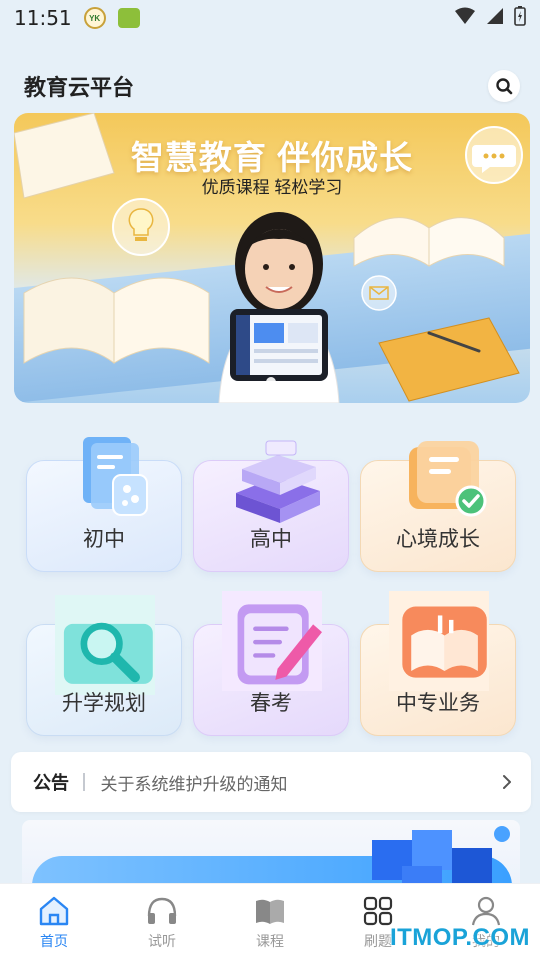 The image size is (540, 960). I want to click on announcement-text: 关于系统维护升级的通知, so click(301, 782).